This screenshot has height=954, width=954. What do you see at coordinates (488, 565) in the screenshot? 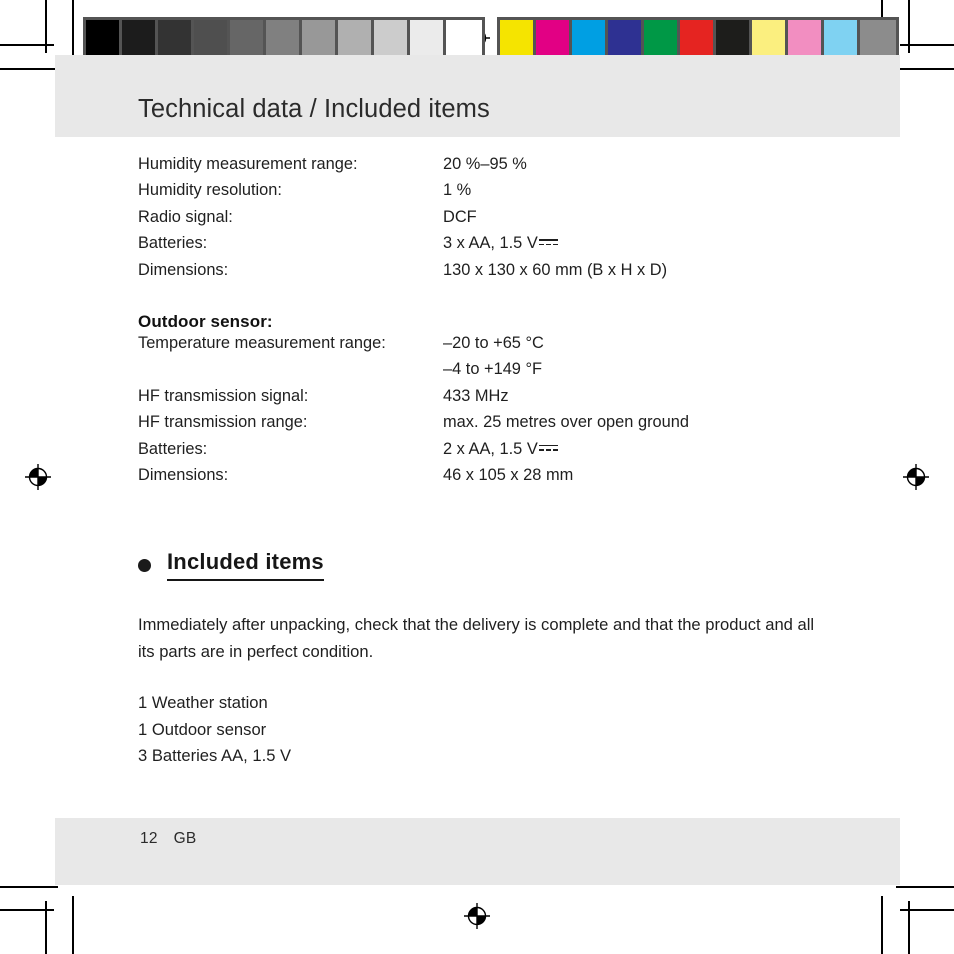
I see `included-items-heading: Included items` at bounding box center [488, 565].